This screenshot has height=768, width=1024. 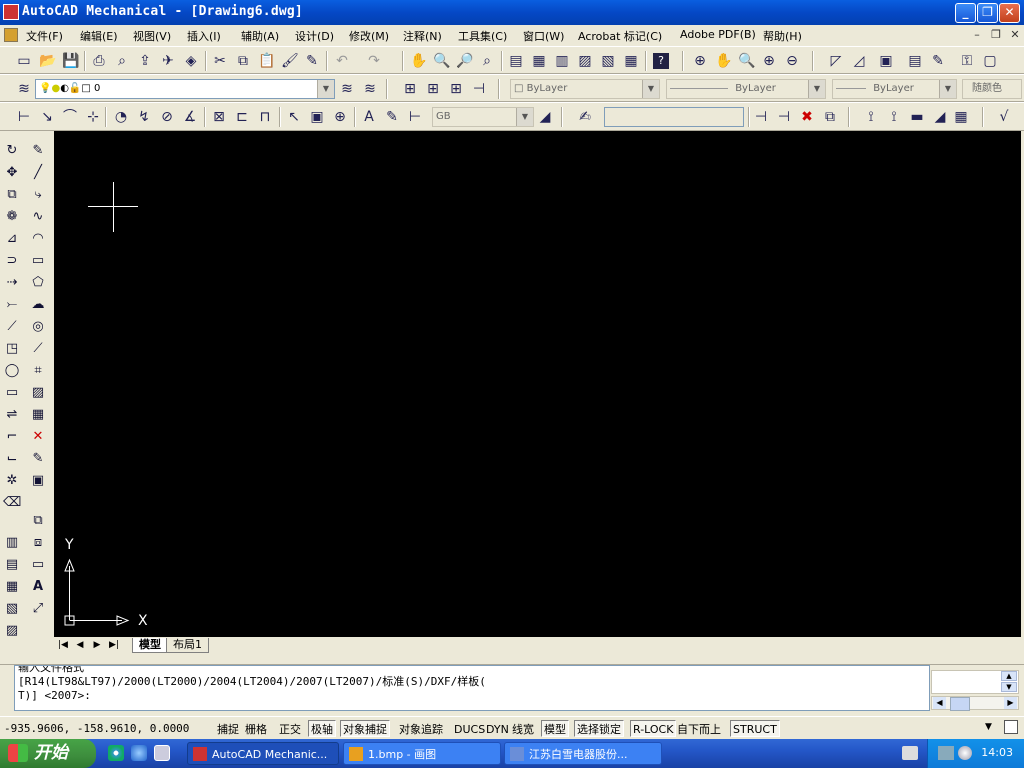 I want to click on horizontal-scrollbar: ◀ ▶, so click(x=975, y=703).